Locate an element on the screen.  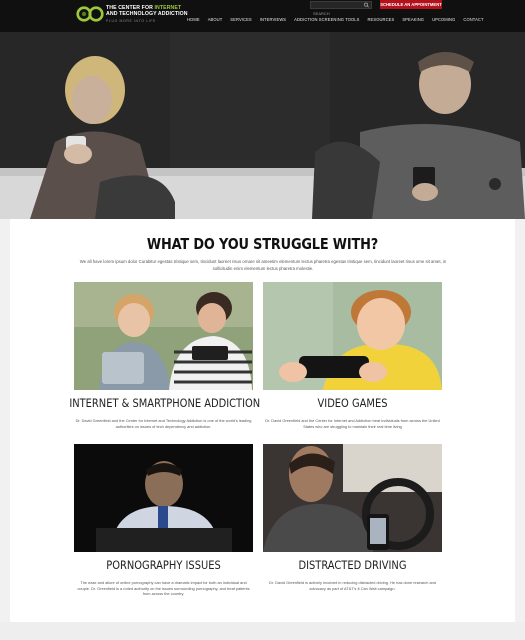
nav-item-upcoming: UPCOMING is located at coordinates (443, 19).